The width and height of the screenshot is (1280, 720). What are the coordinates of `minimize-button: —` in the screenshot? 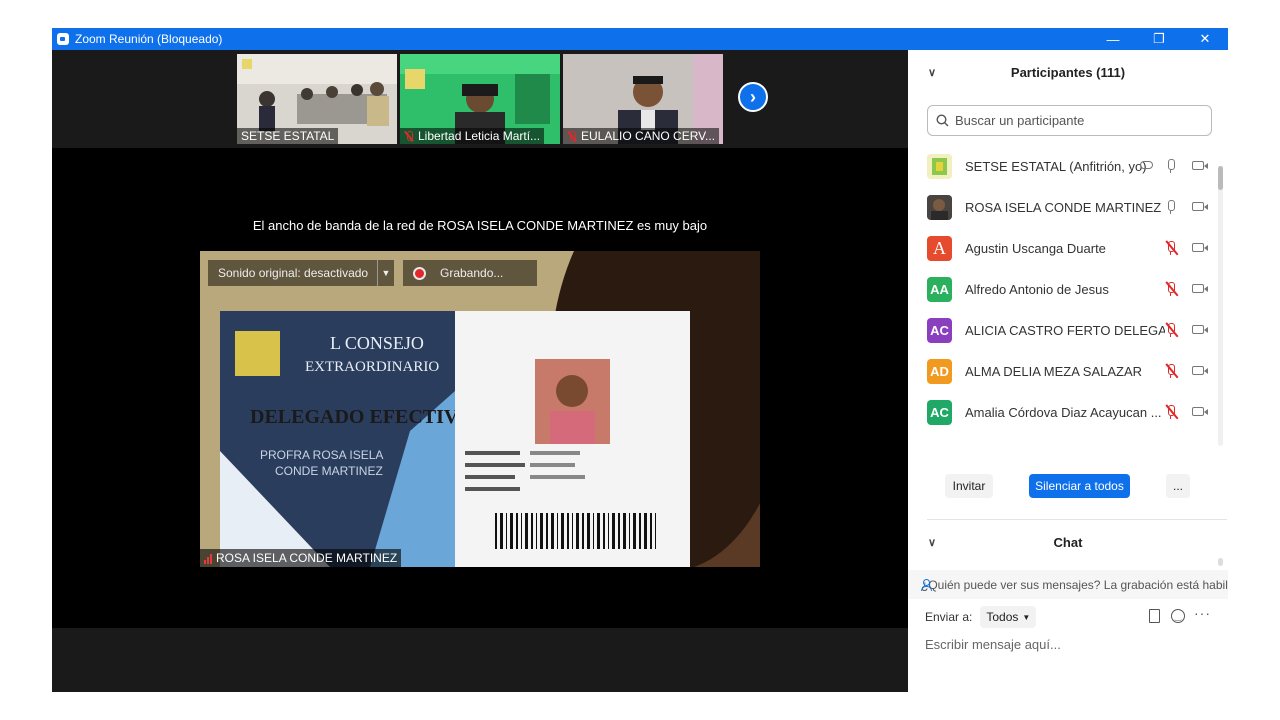 It's located at (1113, 39).